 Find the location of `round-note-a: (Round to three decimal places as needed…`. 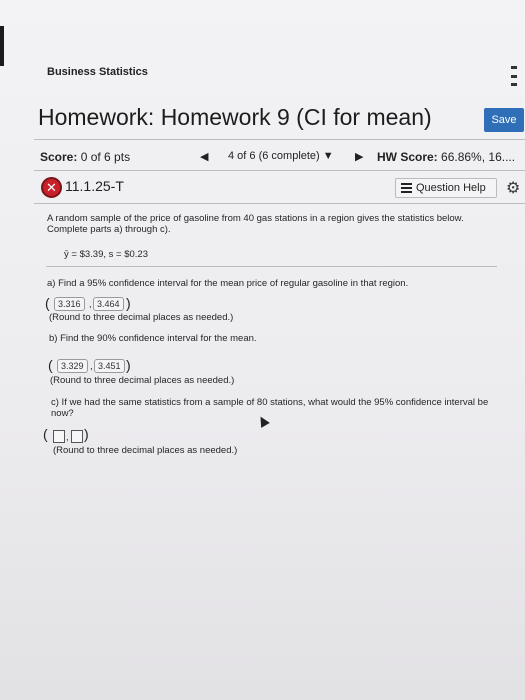

round-note-a: (Round to three decimal places as needed… is located at coordinates (141, 317).